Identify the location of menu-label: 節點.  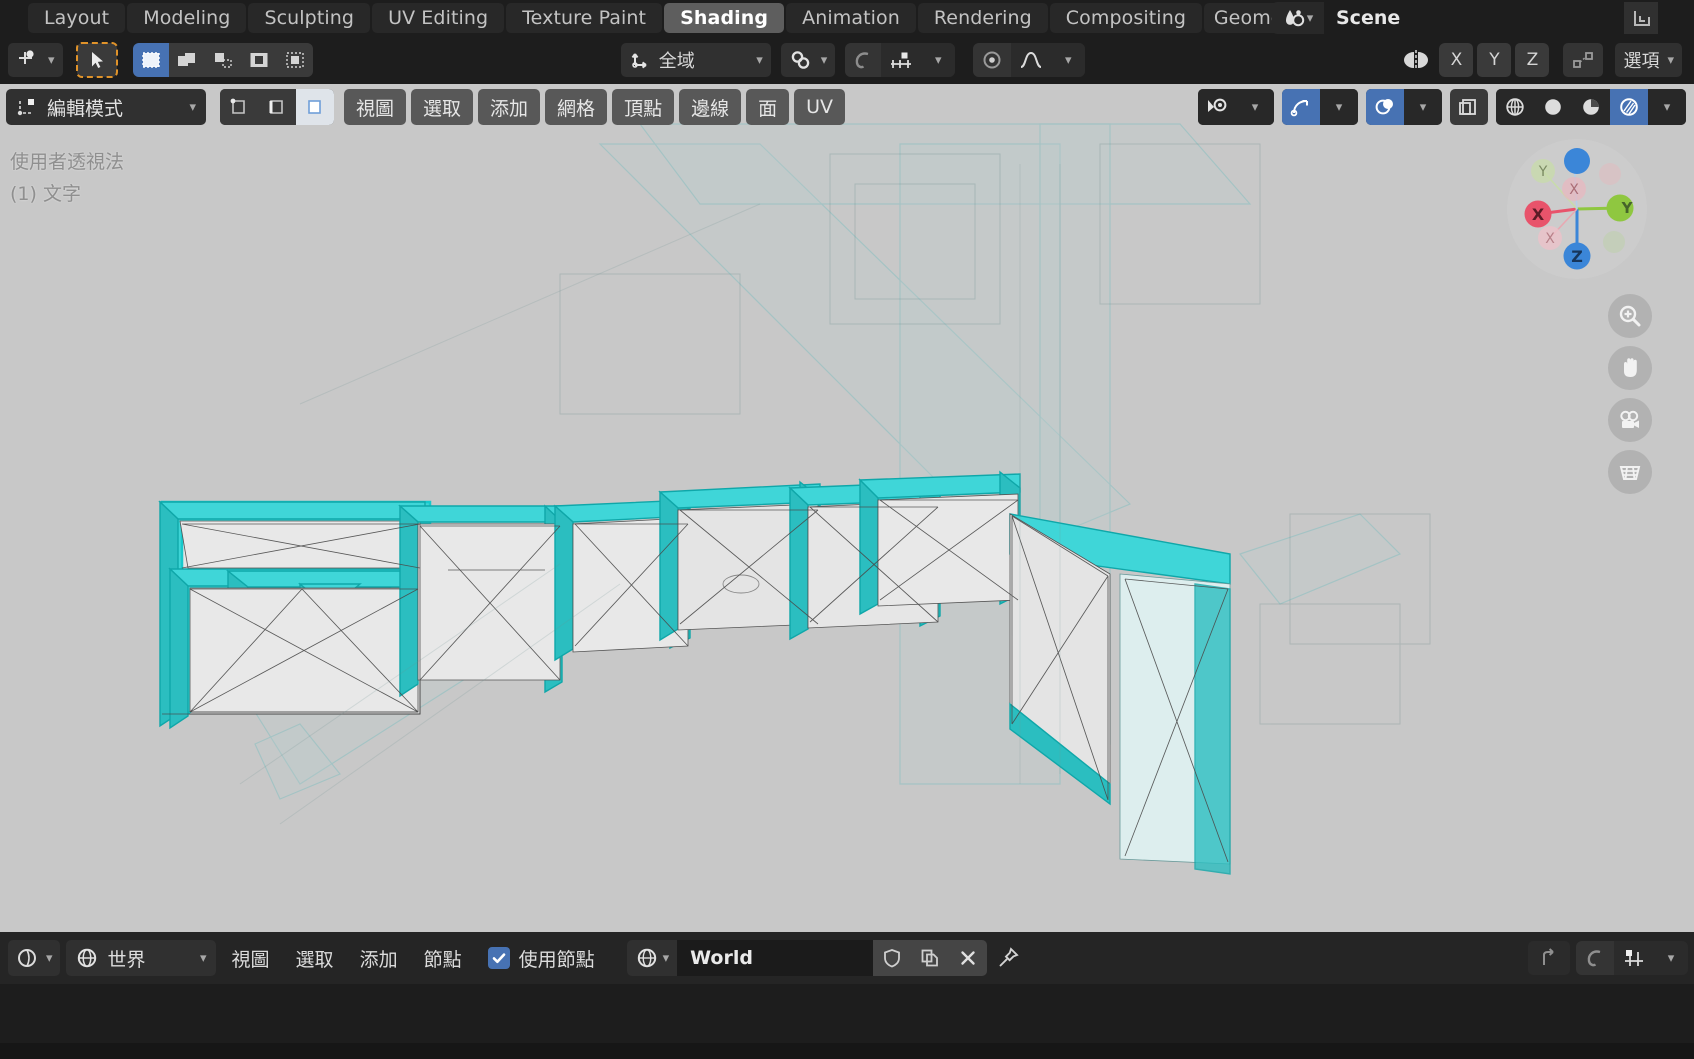
(442, 959).